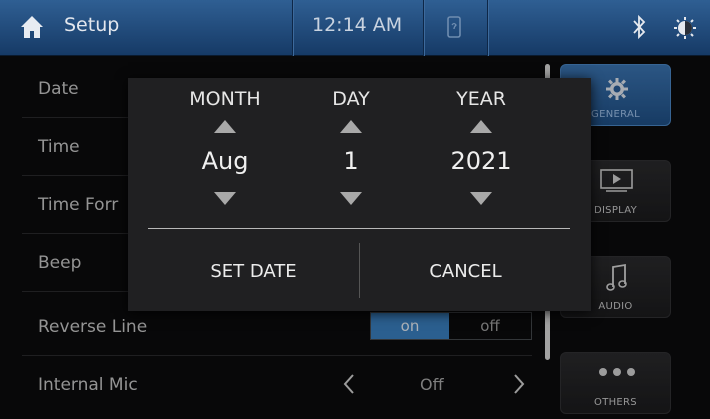  I want to click on year-header: YEAR, so click(481, 99).